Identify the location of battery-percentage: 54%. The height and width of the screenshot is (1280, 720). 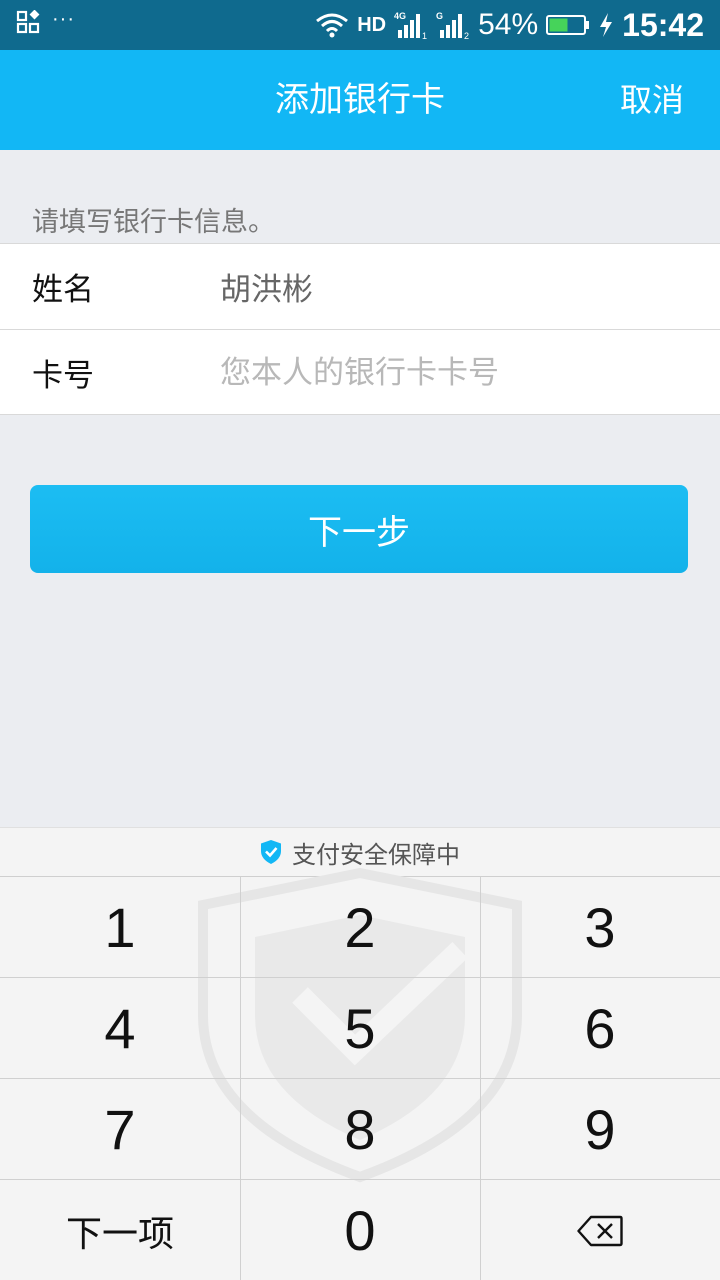
(508, 24).